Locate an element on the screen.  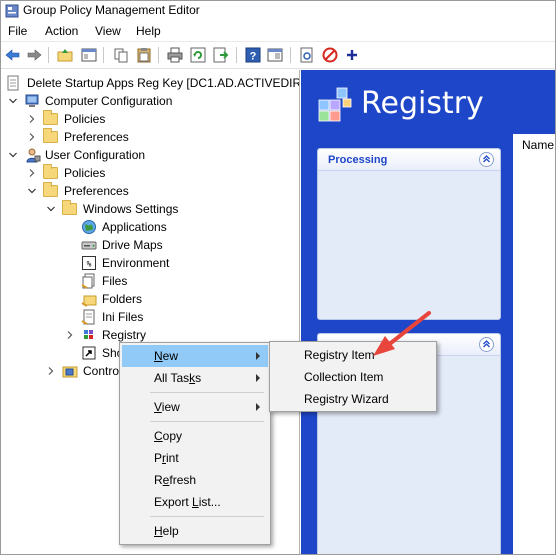
menu-item-copy: Copy is located at coordinates (195, 436).